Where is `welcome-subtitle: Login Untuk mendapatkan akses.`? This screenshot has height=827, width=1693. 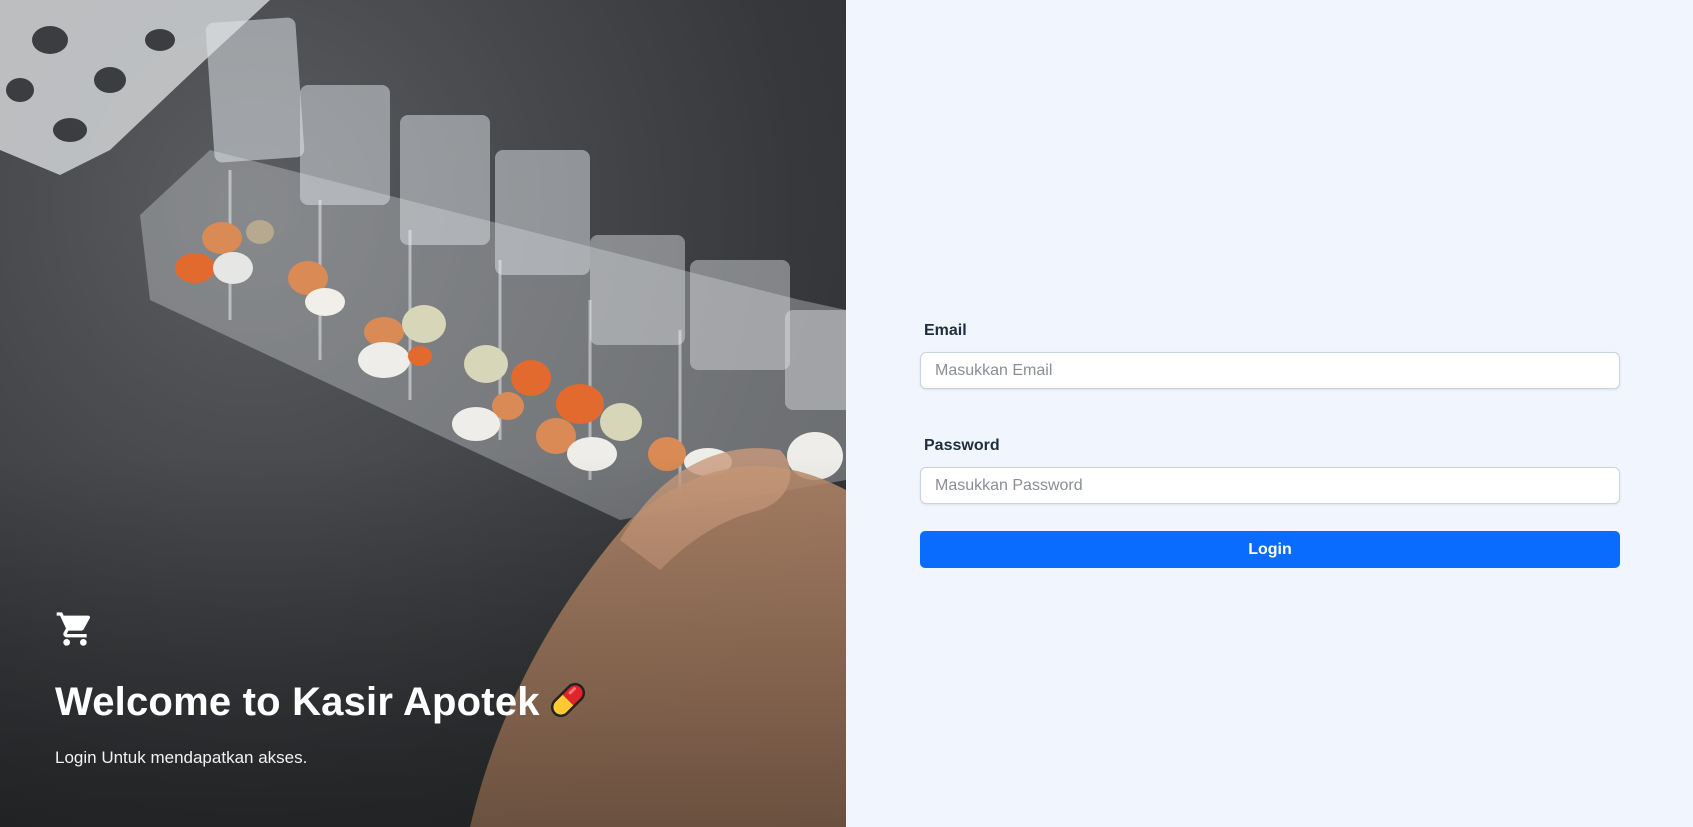 welcome-subtitle: Login Untuk mendapatkan akses. is located at coordinates (181, 757).